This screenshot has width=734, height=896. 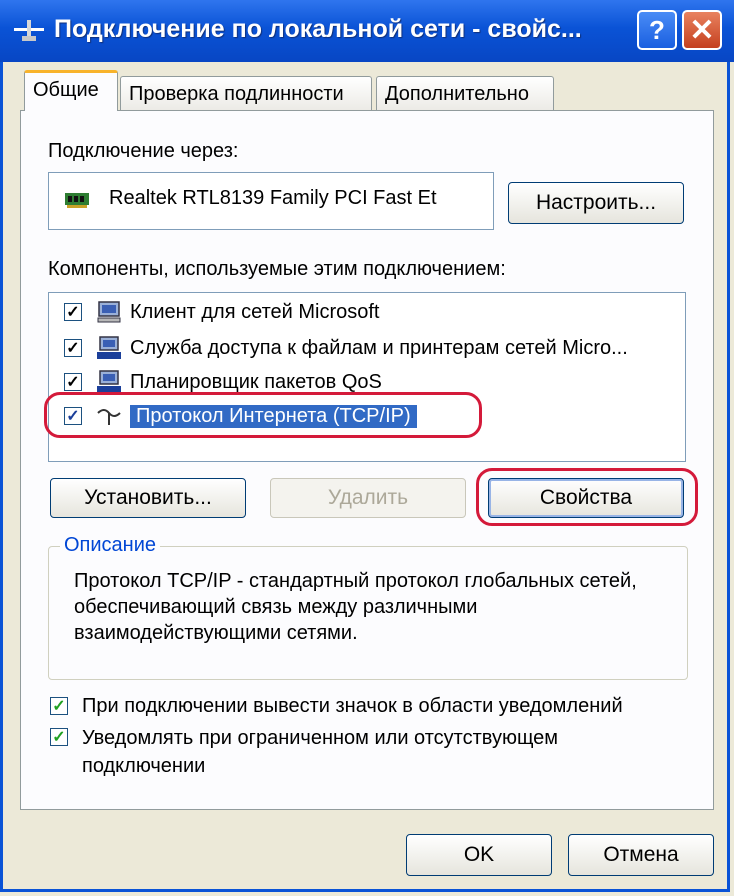 What do you see at coordinates (110, 545) in the screenshot?
I see `description-title: Описание` at bounding box center [110, 545].